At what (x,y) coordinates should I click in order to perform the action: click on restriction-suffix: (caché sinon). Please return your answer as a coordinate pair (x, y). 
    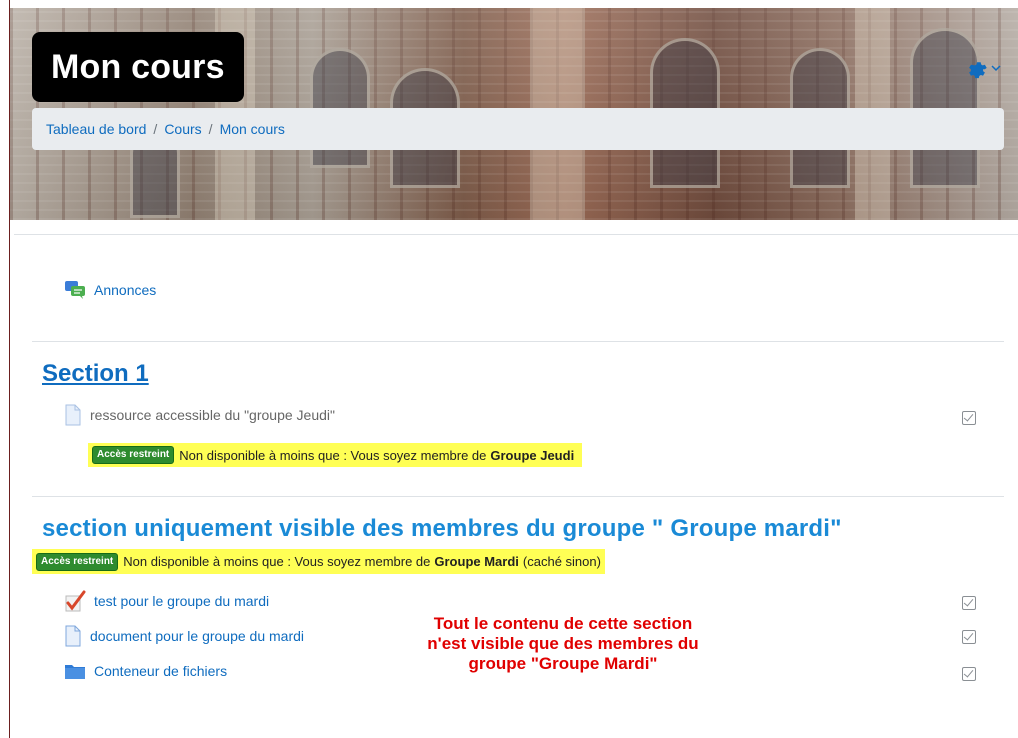
    Looking at the image, I should click on (561, 561).